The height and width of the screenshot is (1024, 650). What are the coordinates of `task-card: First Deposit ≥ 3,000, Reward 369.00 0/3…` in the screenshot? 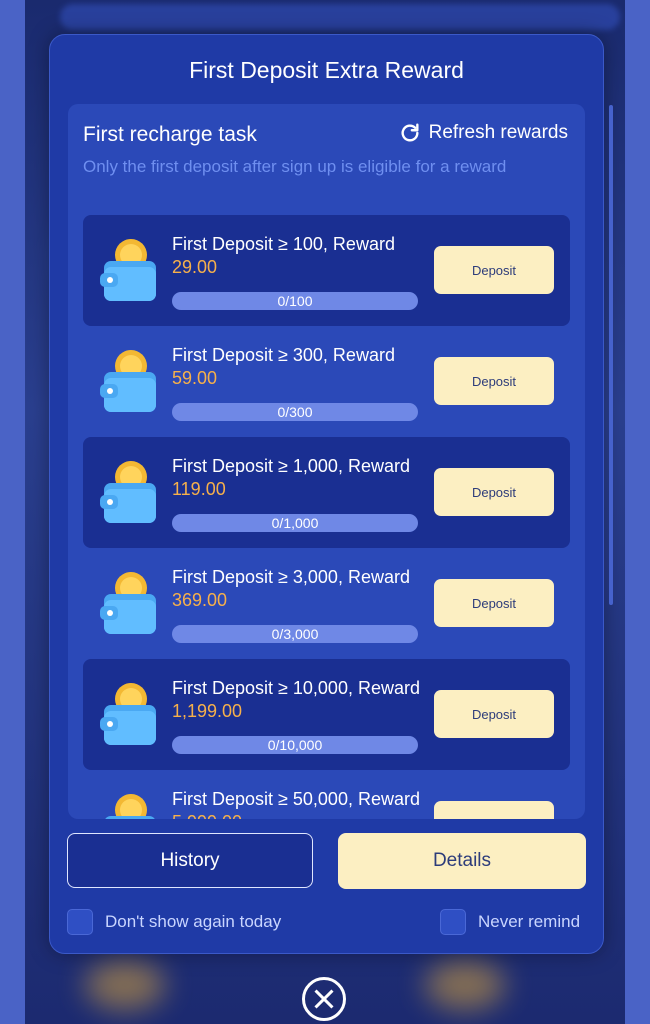 It's located at (326, 603).